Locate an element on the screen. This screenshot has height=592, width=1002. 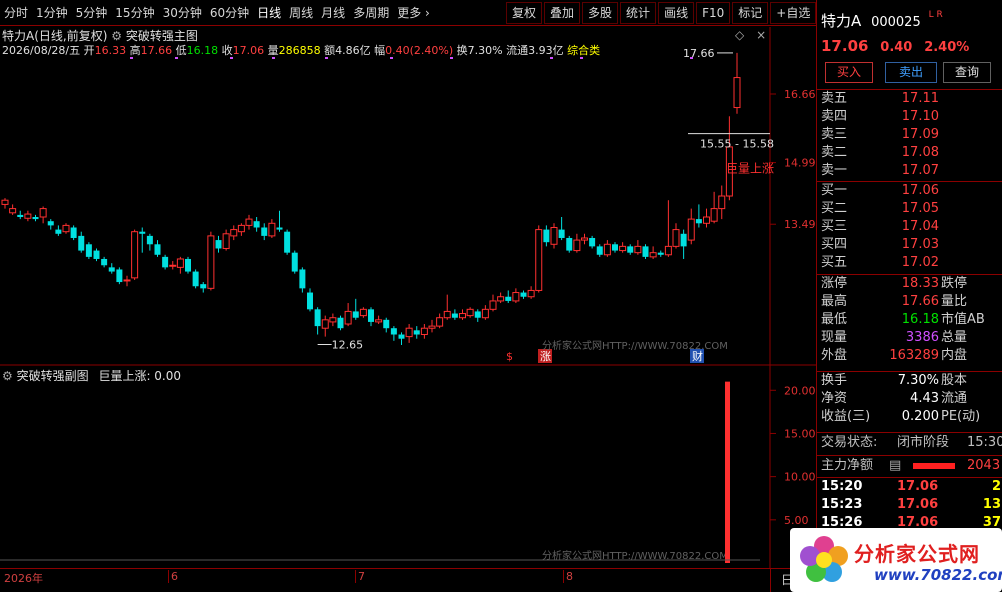
ask-row: 卖五 17.11 is located at coordinates (909, 99).